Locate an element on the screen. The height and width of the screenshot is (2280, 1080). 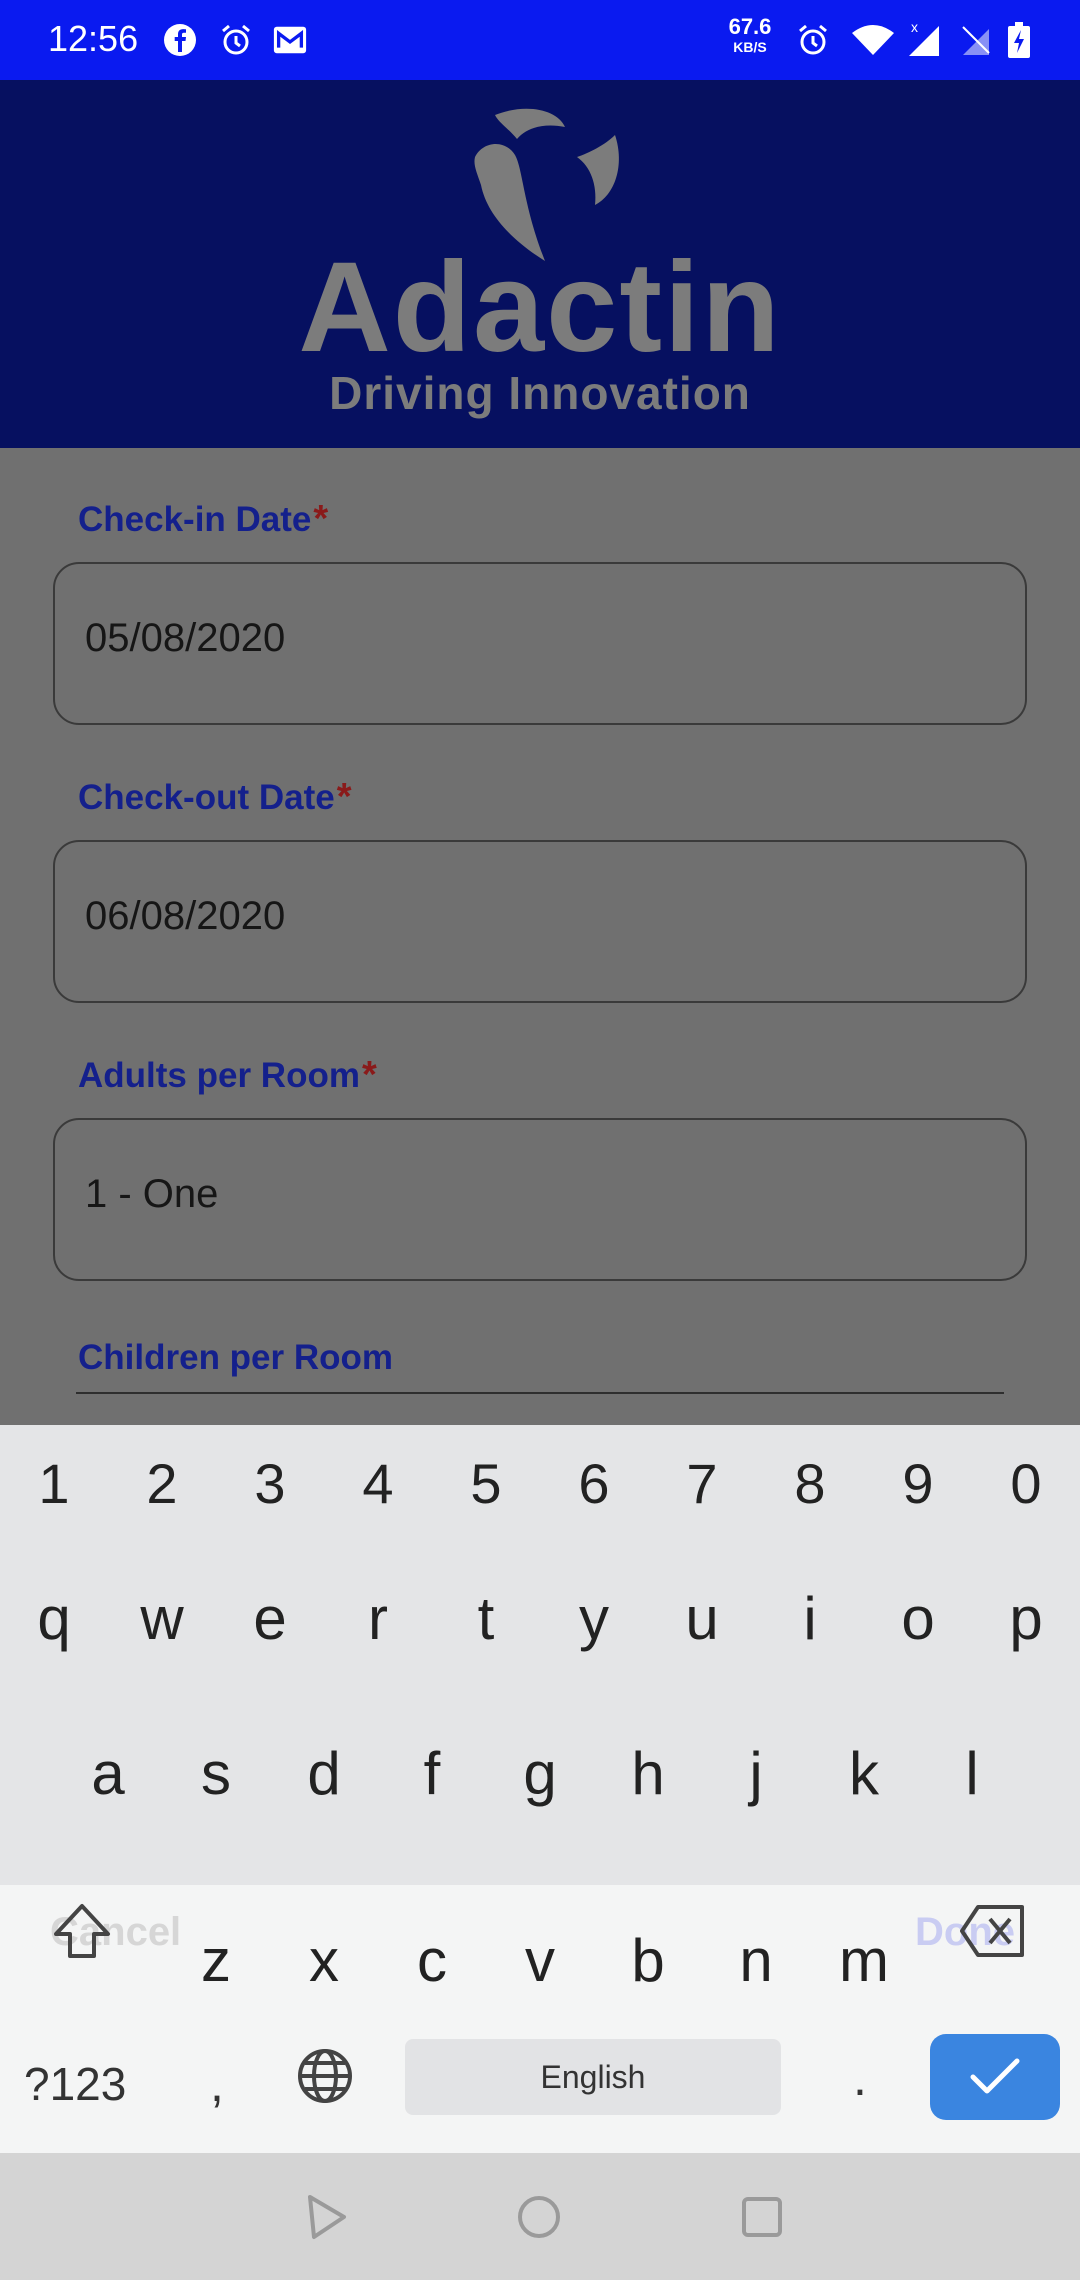
keyboard-row-qwerty: q w e r t y u i o p is located at coordinates (540, 1618).